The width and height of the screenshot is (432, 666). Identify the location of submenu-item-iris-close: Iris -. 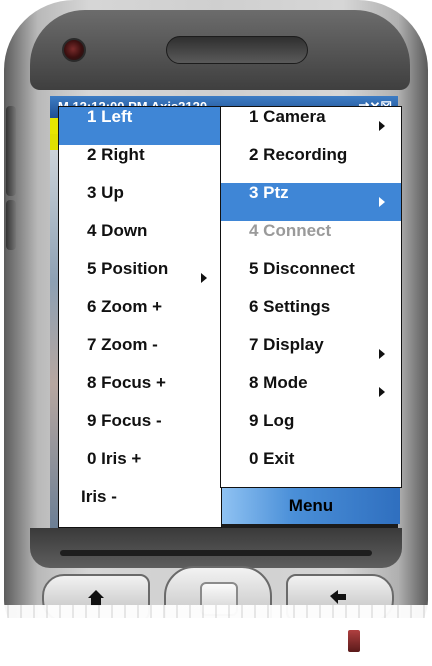
(140, 506).